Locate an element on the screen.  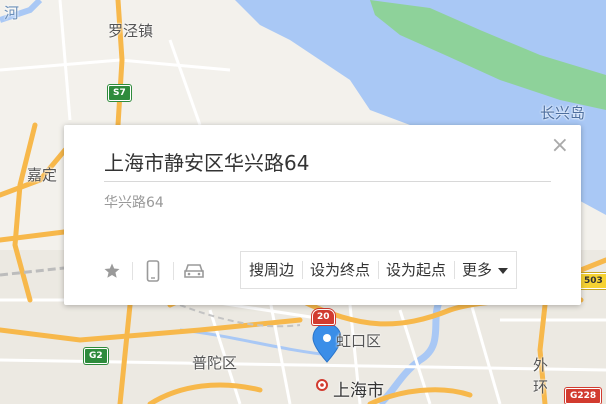
map-label-river: 河 is located at coordinates (12, 13).